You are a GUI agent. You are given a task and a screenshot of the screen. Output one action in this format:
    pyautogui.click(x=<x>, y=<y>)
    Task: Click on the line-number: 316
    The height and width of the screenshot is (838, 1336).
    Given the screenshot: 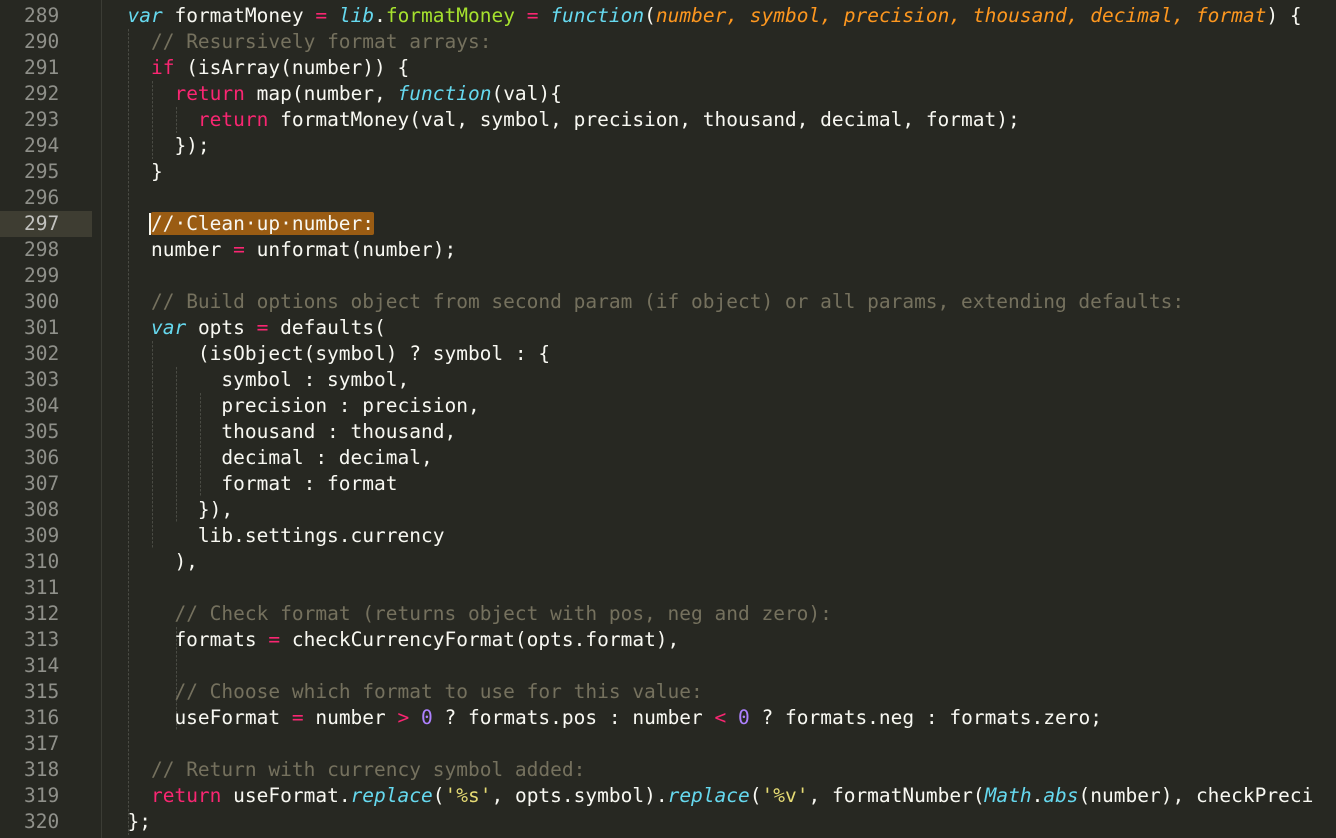 What is the action you would take?
    pyautogui.click(x=46, y=718)
    